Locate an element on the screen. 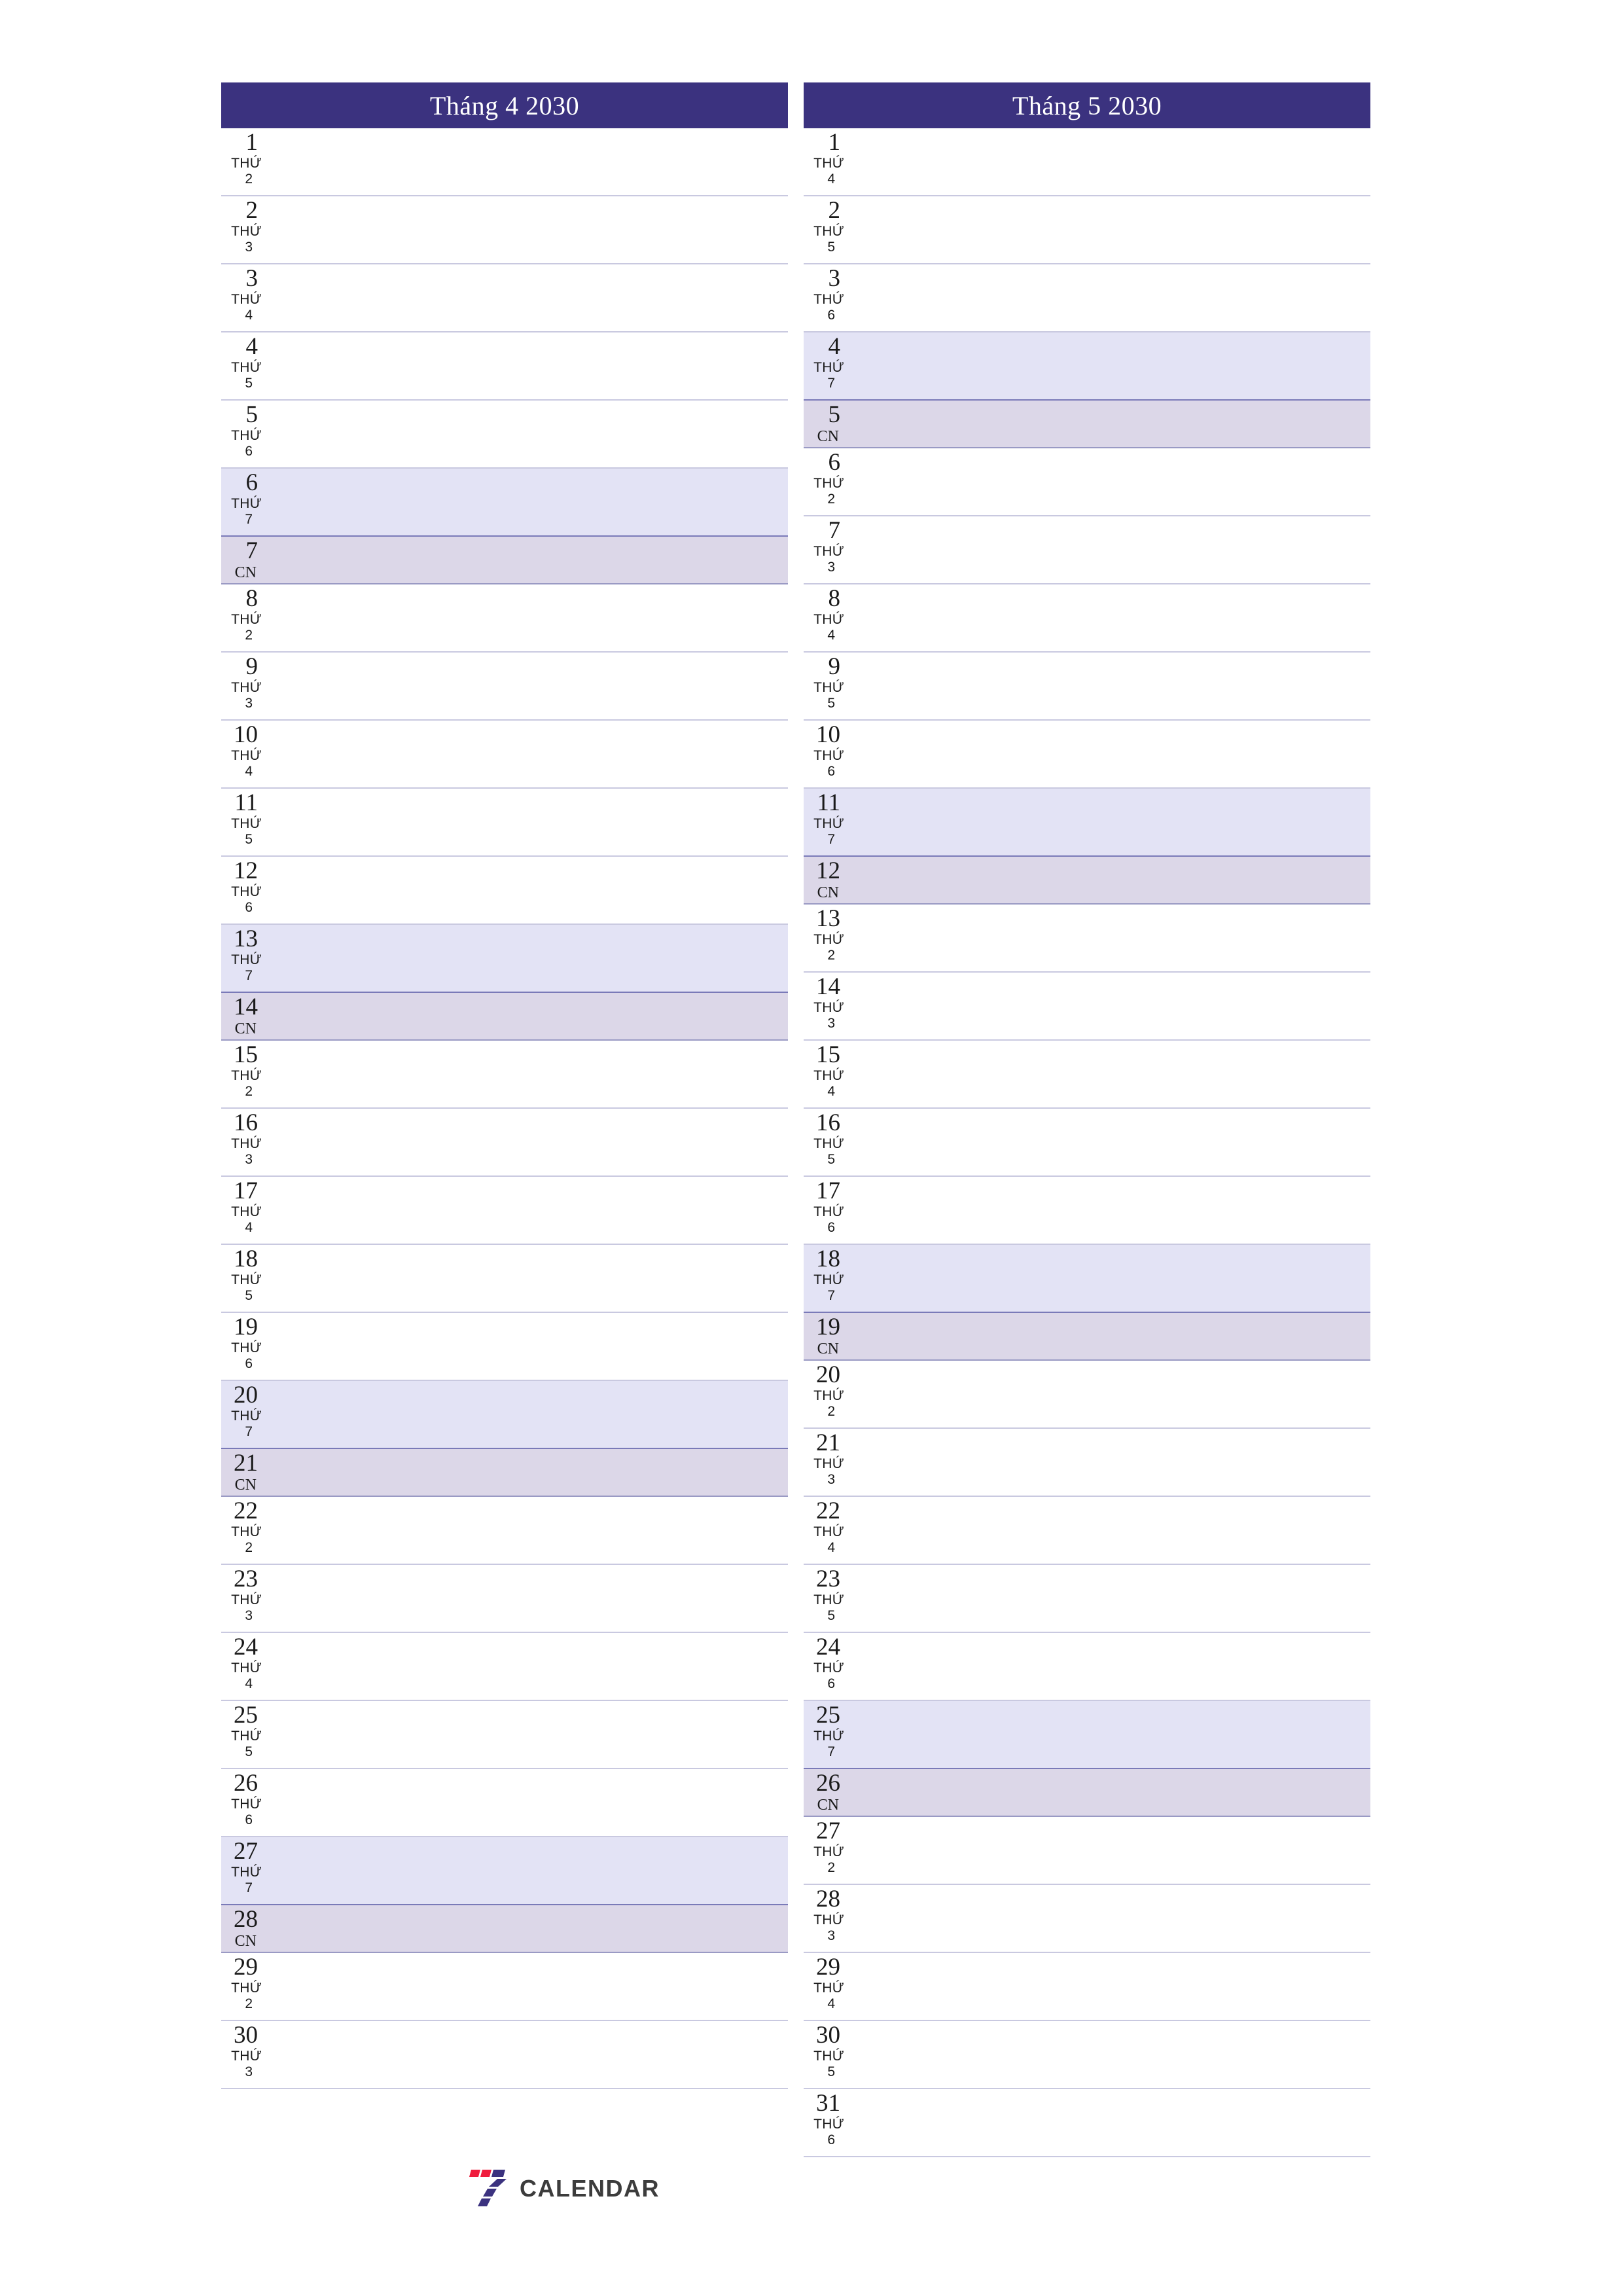 This screenshot has height=2296, width=1623. day-row: 30 THỨ 3 is located at coordinates (505, 2055).